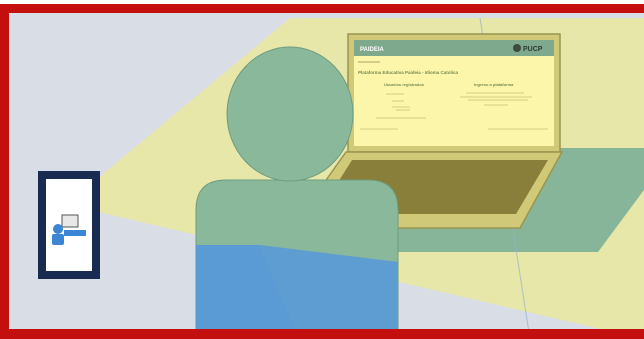  What do you see at coordinates (404, 84) in the screenshot?
I see `screen-col-left-title: Usuarios registrados` at bounding box center [404, 84].